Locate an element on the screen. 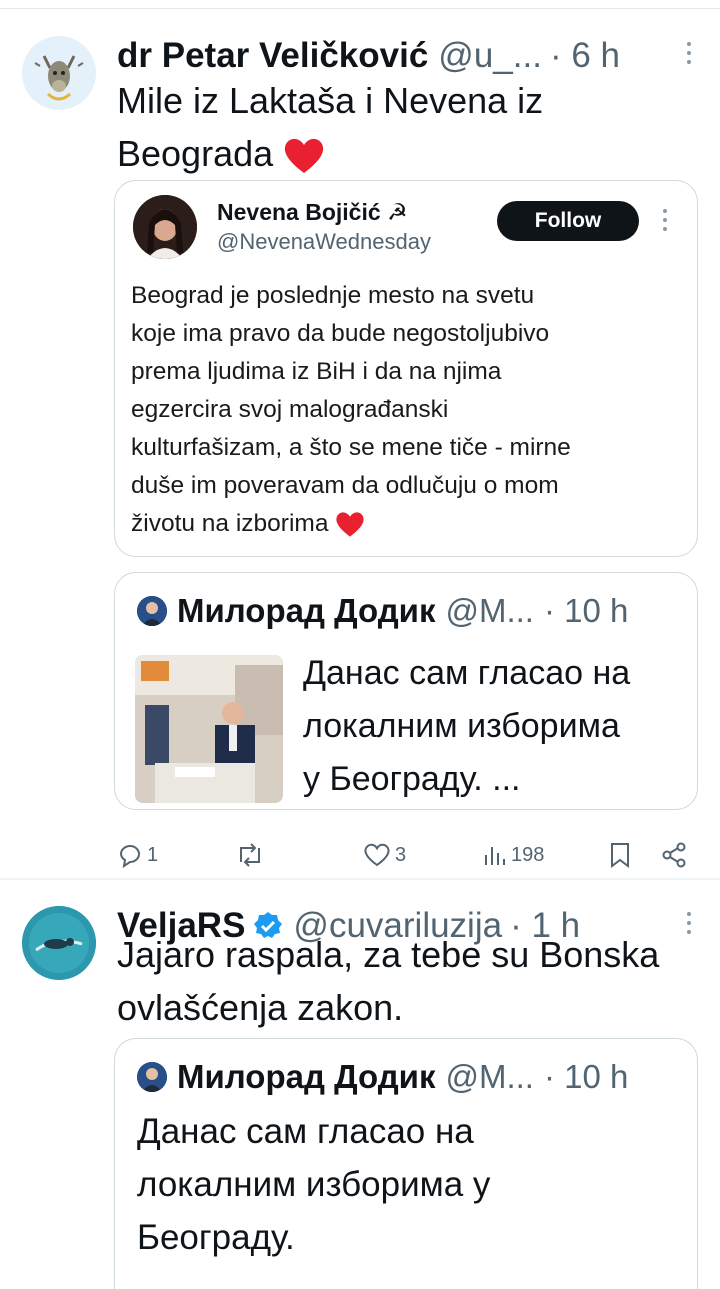 Image resolution: width=720 pixels, height=1289 pixels. bookmark-button is located at coordinates (620, 855).